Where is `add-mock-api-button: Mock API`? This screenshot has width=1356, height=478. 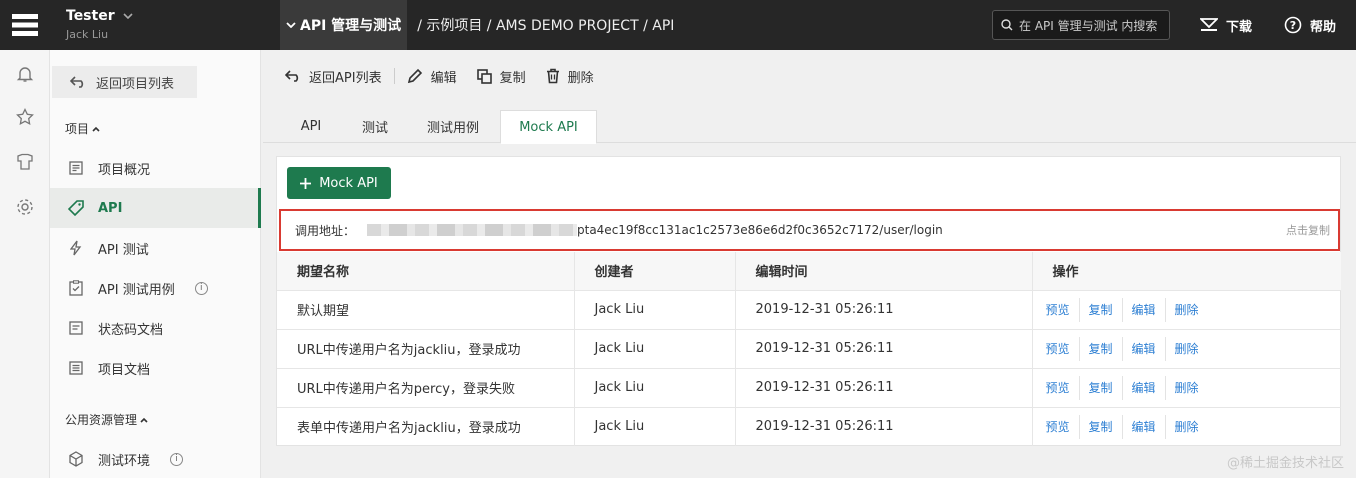 add-mock-api-button: Mock API is located at coordinates (339, 183).